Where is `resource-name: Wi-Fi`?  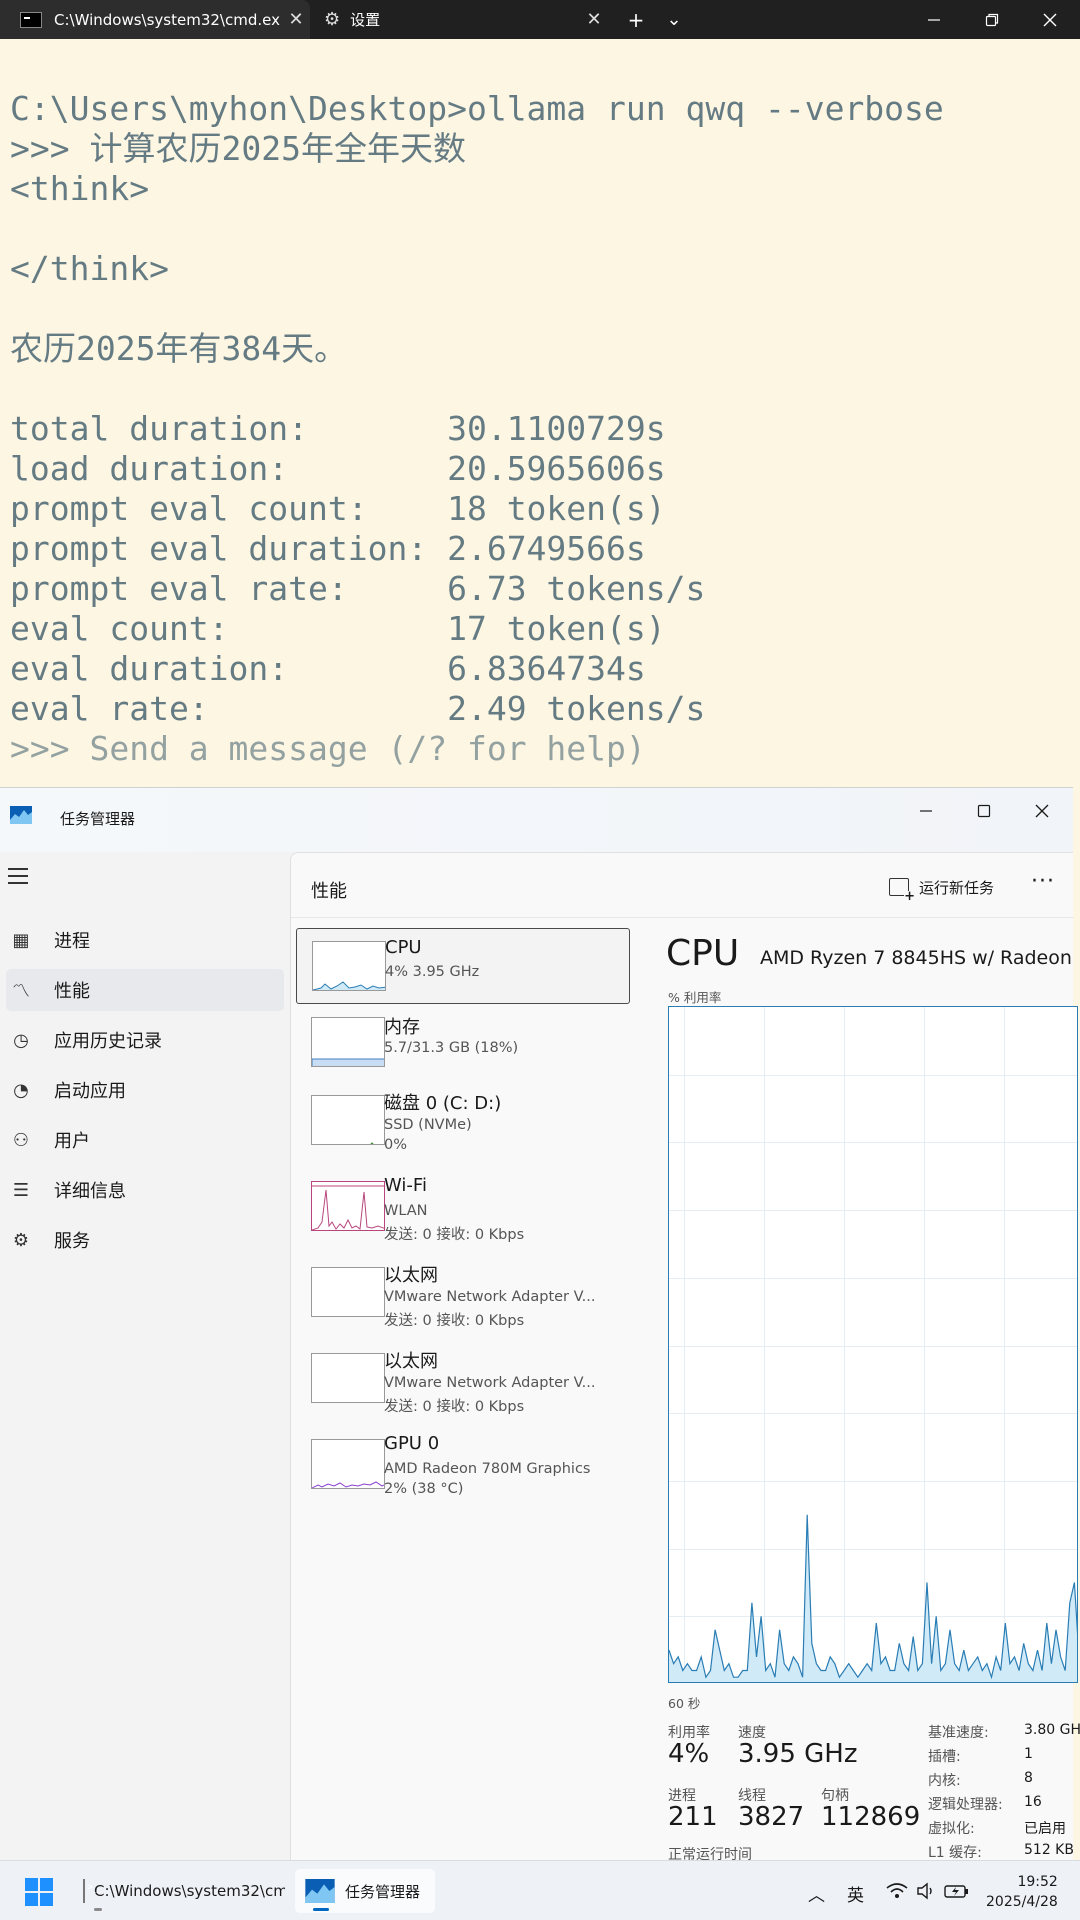
resource-name: Wi-Fi is located at coordinates (405, 1185).